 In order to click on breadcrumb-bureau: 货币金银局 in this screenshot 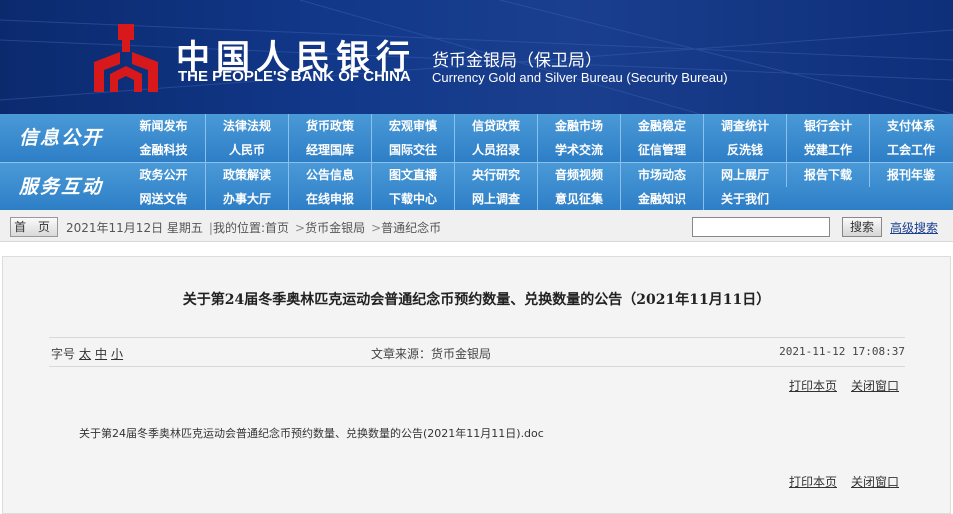, I will do `click(335, 228)`.